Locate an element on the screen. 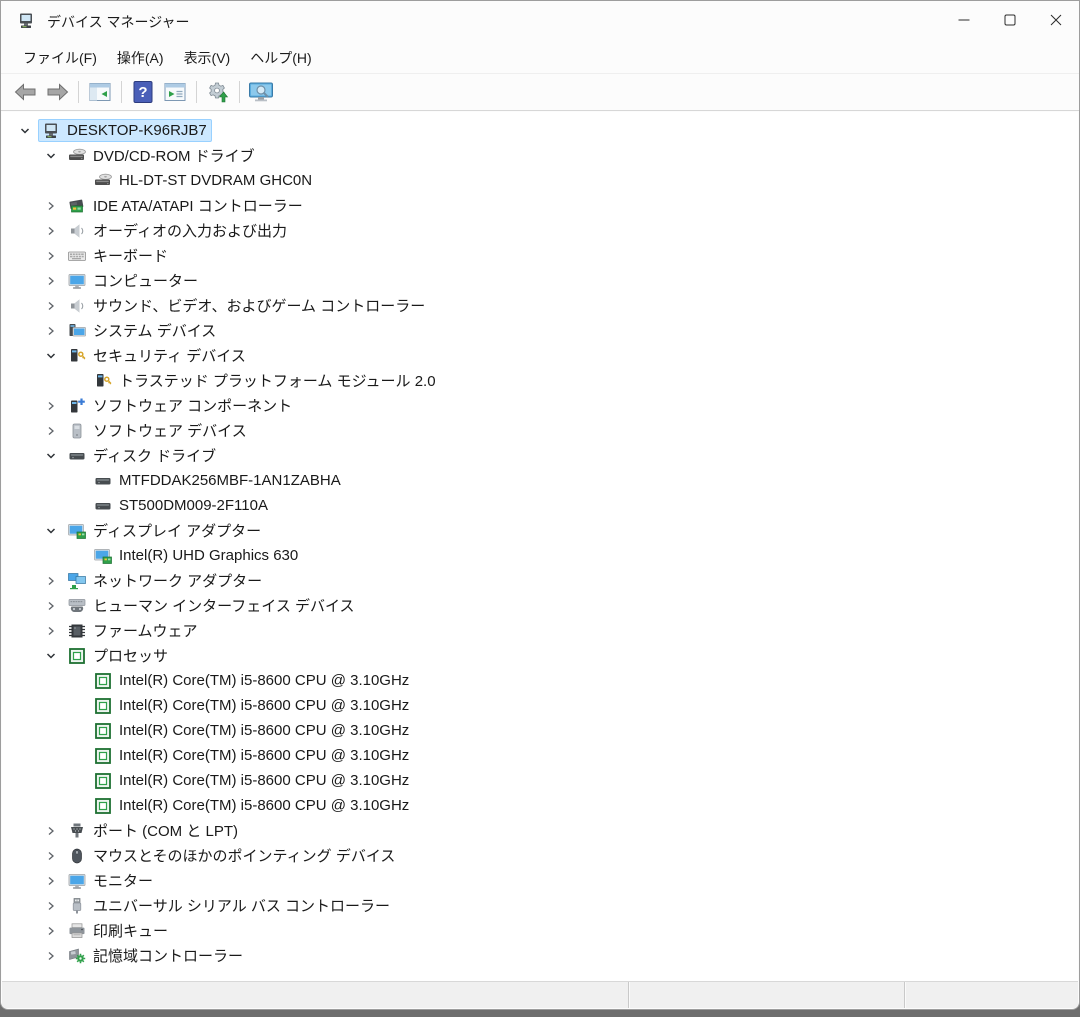  scan-hardware-changes-button is located at coordinates (261, 92).